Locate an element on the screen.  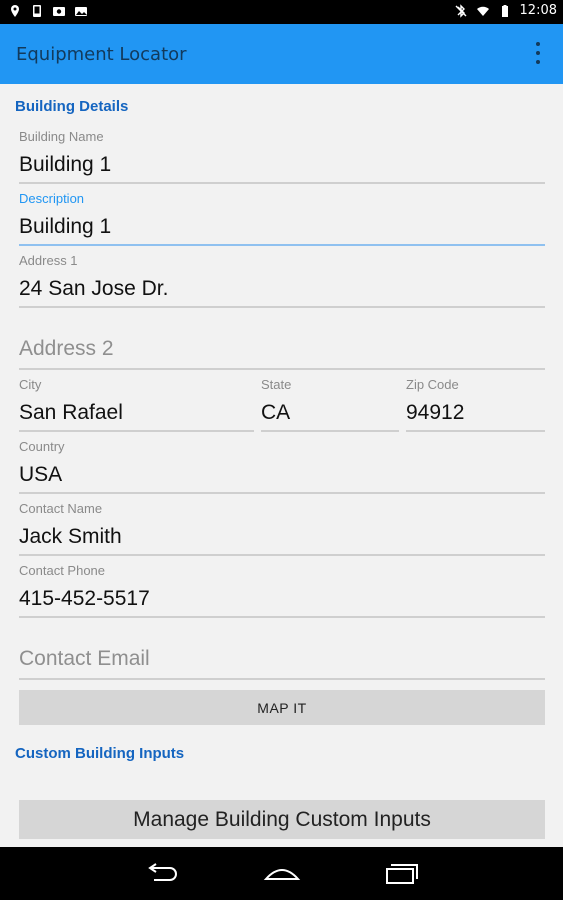
contact-email-field is located at coordinates (282, 661).